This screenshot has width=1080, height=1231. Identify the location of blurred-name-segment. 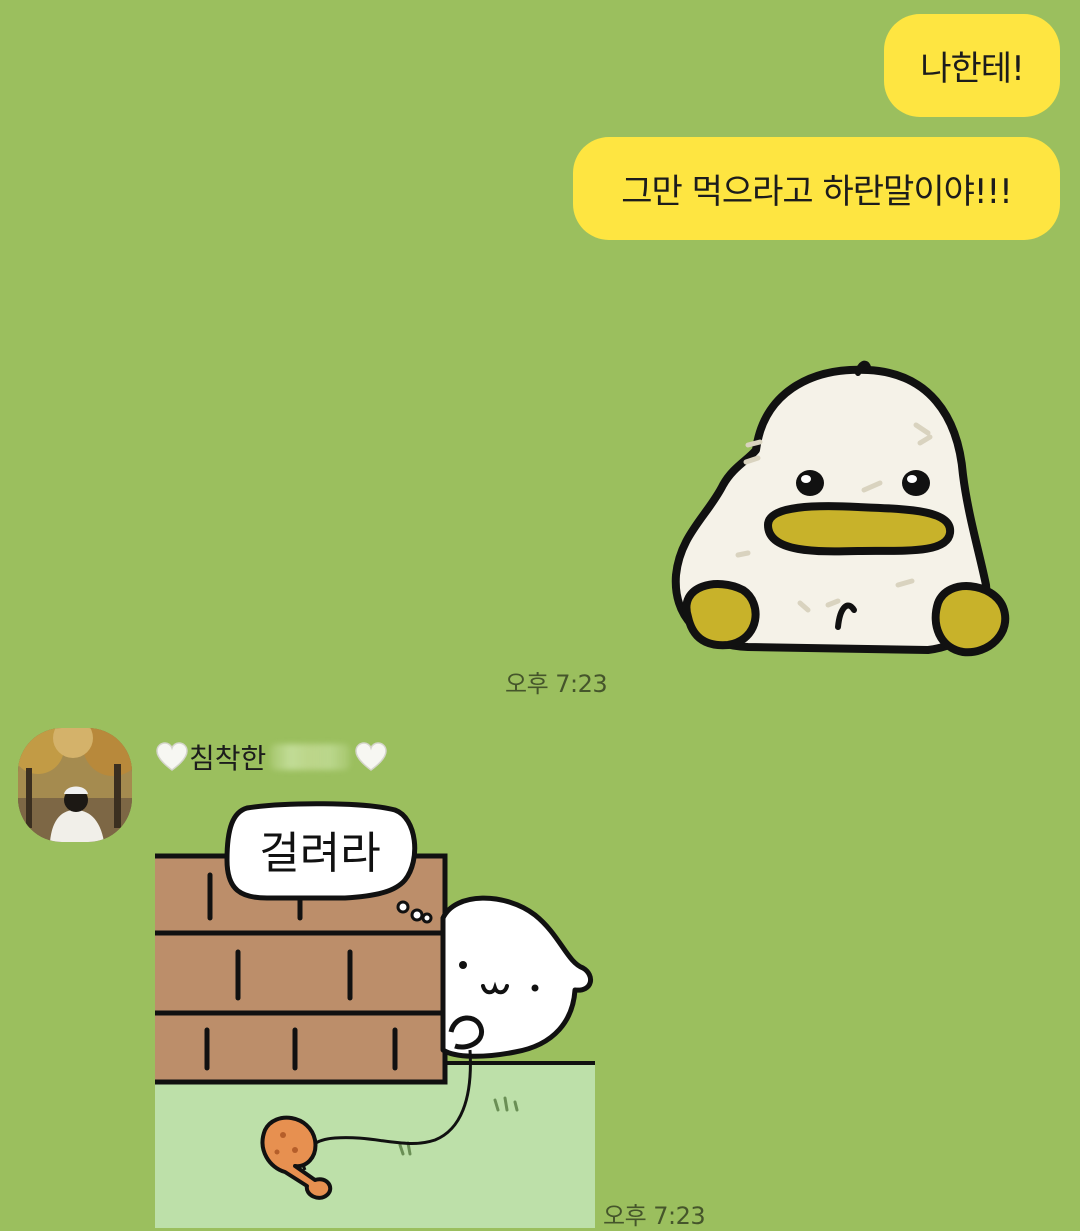
(310, 757).